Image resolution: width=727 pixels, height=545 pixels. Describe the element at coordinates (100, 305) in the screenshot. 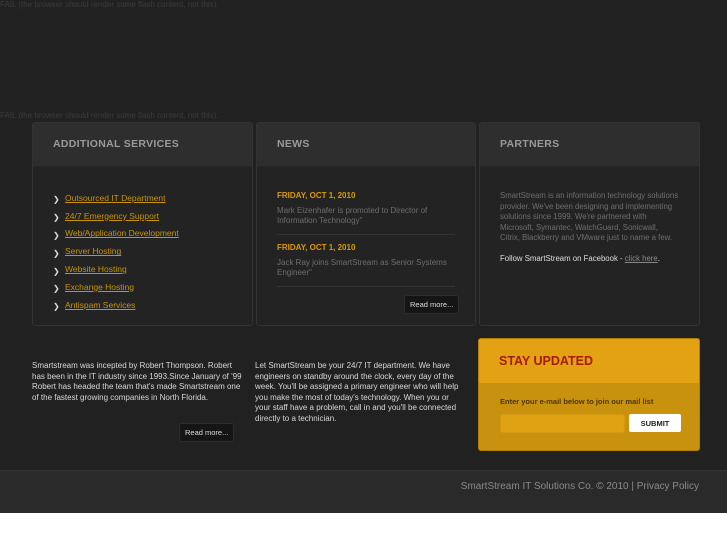

I see `service-link: Antispam Services` at that location.